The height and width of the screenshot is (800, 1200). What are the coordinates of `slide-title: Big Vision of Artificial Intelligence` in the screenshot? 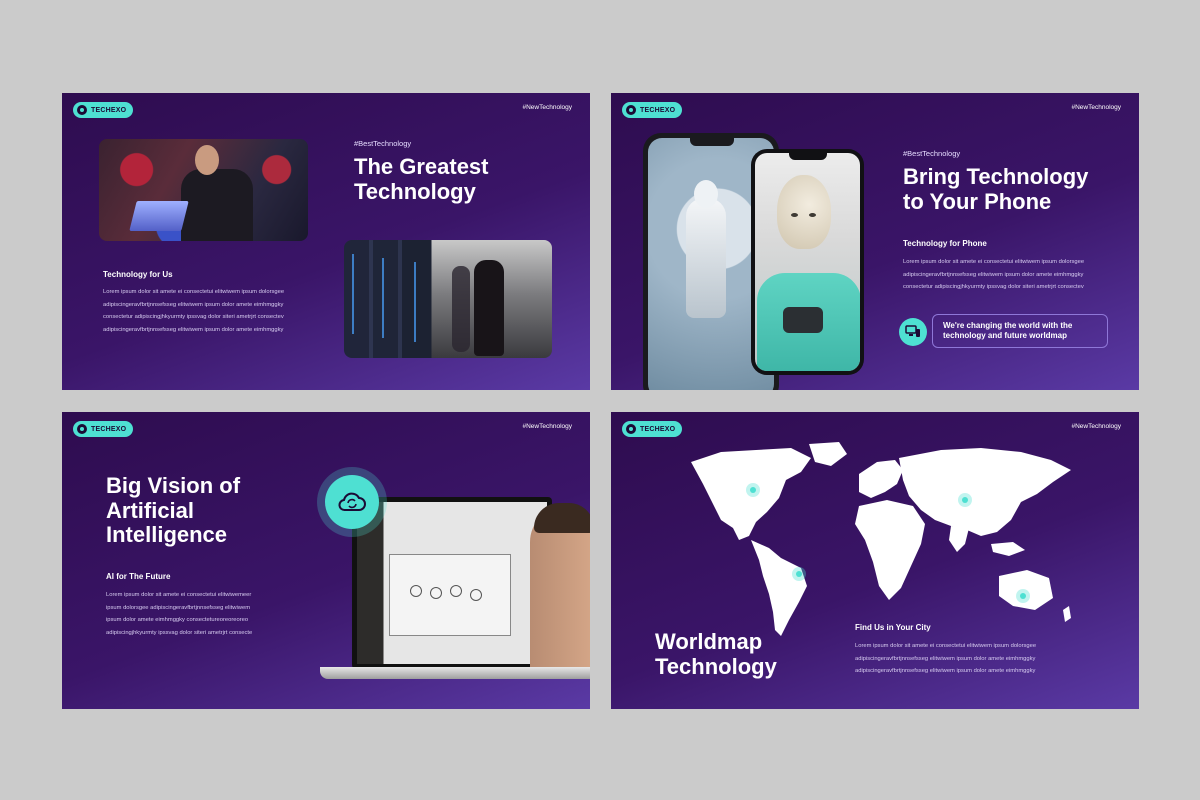 It's located at (173, 510).